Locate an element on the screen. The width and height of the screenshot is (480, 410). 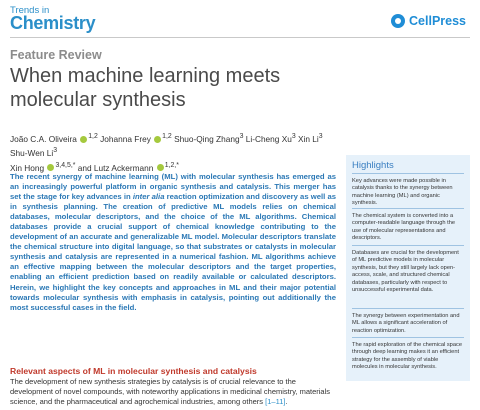
journal-name: Chemistry is located at coordinates (53, 23).